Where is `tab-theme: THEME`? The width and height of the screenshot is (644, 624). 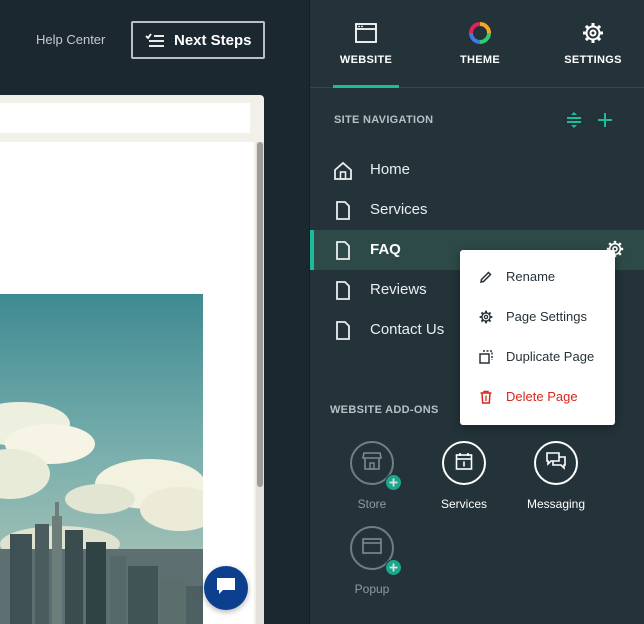
tab-theme: THEME is located at coordinates (480, 44).